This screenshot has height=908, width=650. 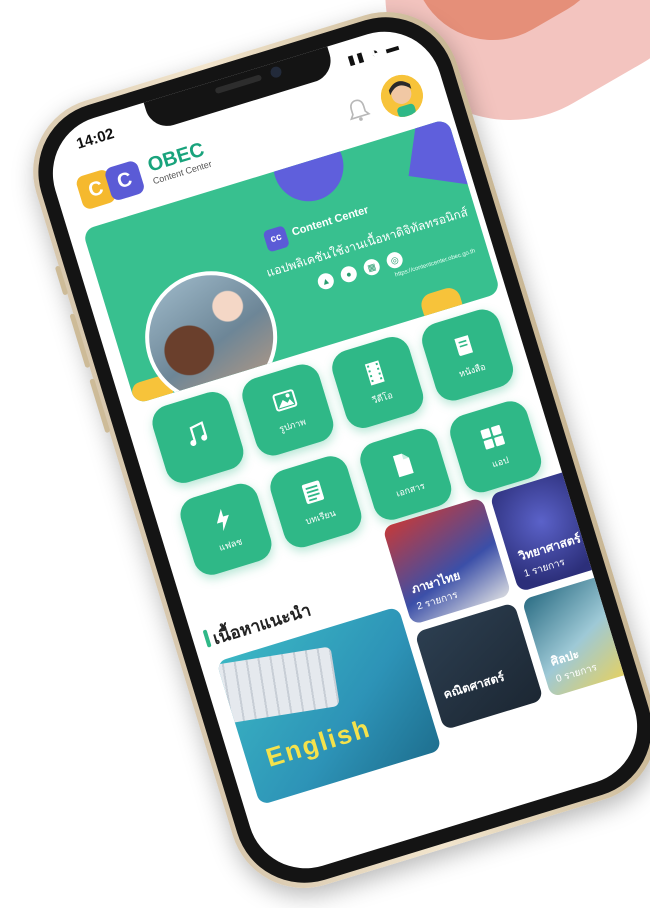 What do you see at coordinates (276, 239) in the screenshot?
I see `banner-app-icon: cc` at bounding box center [276, 239].